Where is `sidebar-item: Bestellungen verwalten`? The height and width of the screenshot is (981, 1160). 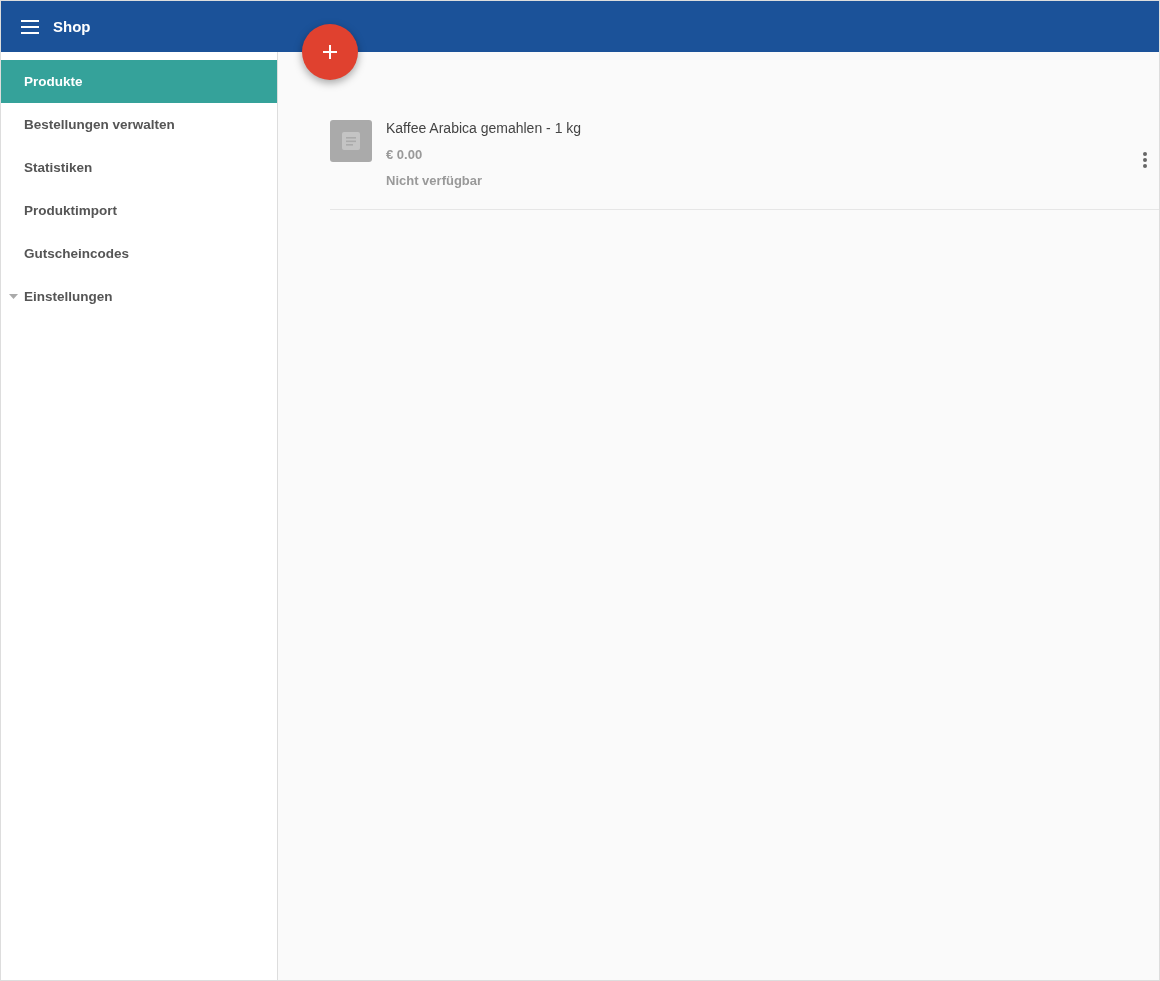 sidebar-item: Bestellungen verwalten is located at coordinates (139, 124).